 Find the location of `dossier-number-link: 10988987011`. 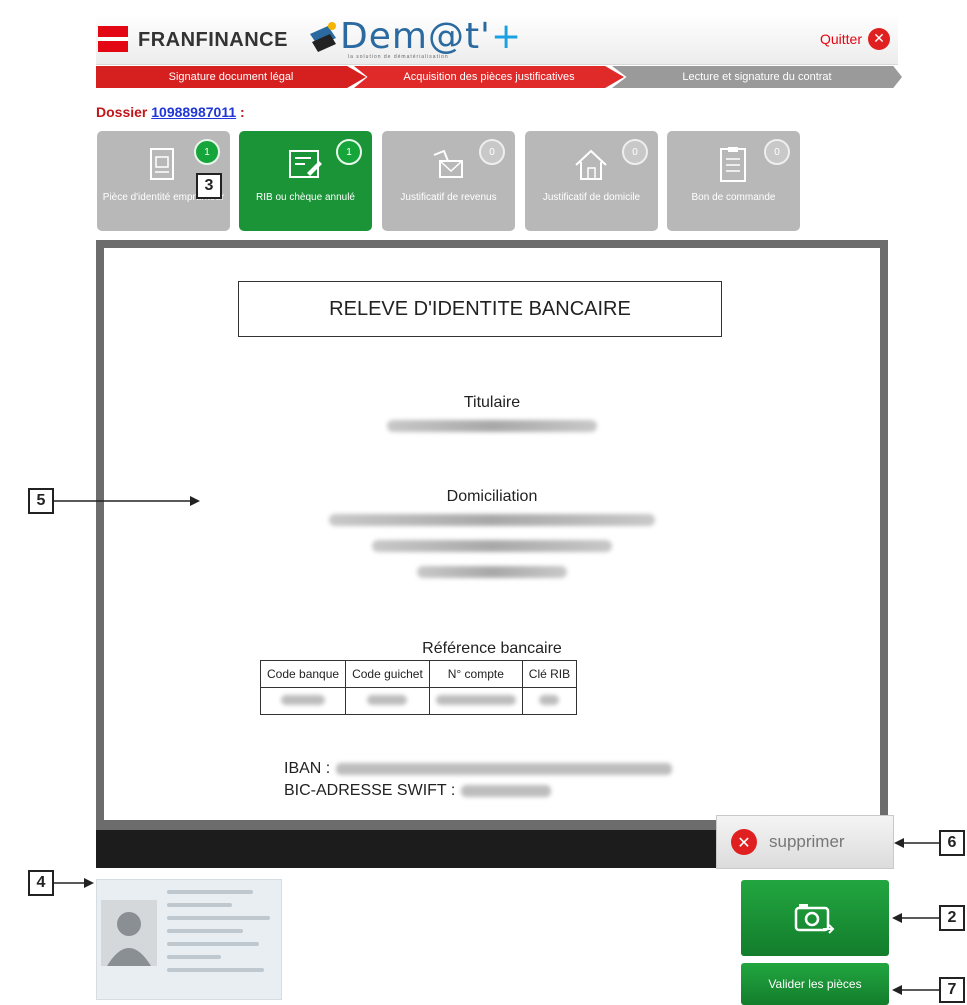

dossier-number-link: 10988987011 is located at coordinates (193, 112).